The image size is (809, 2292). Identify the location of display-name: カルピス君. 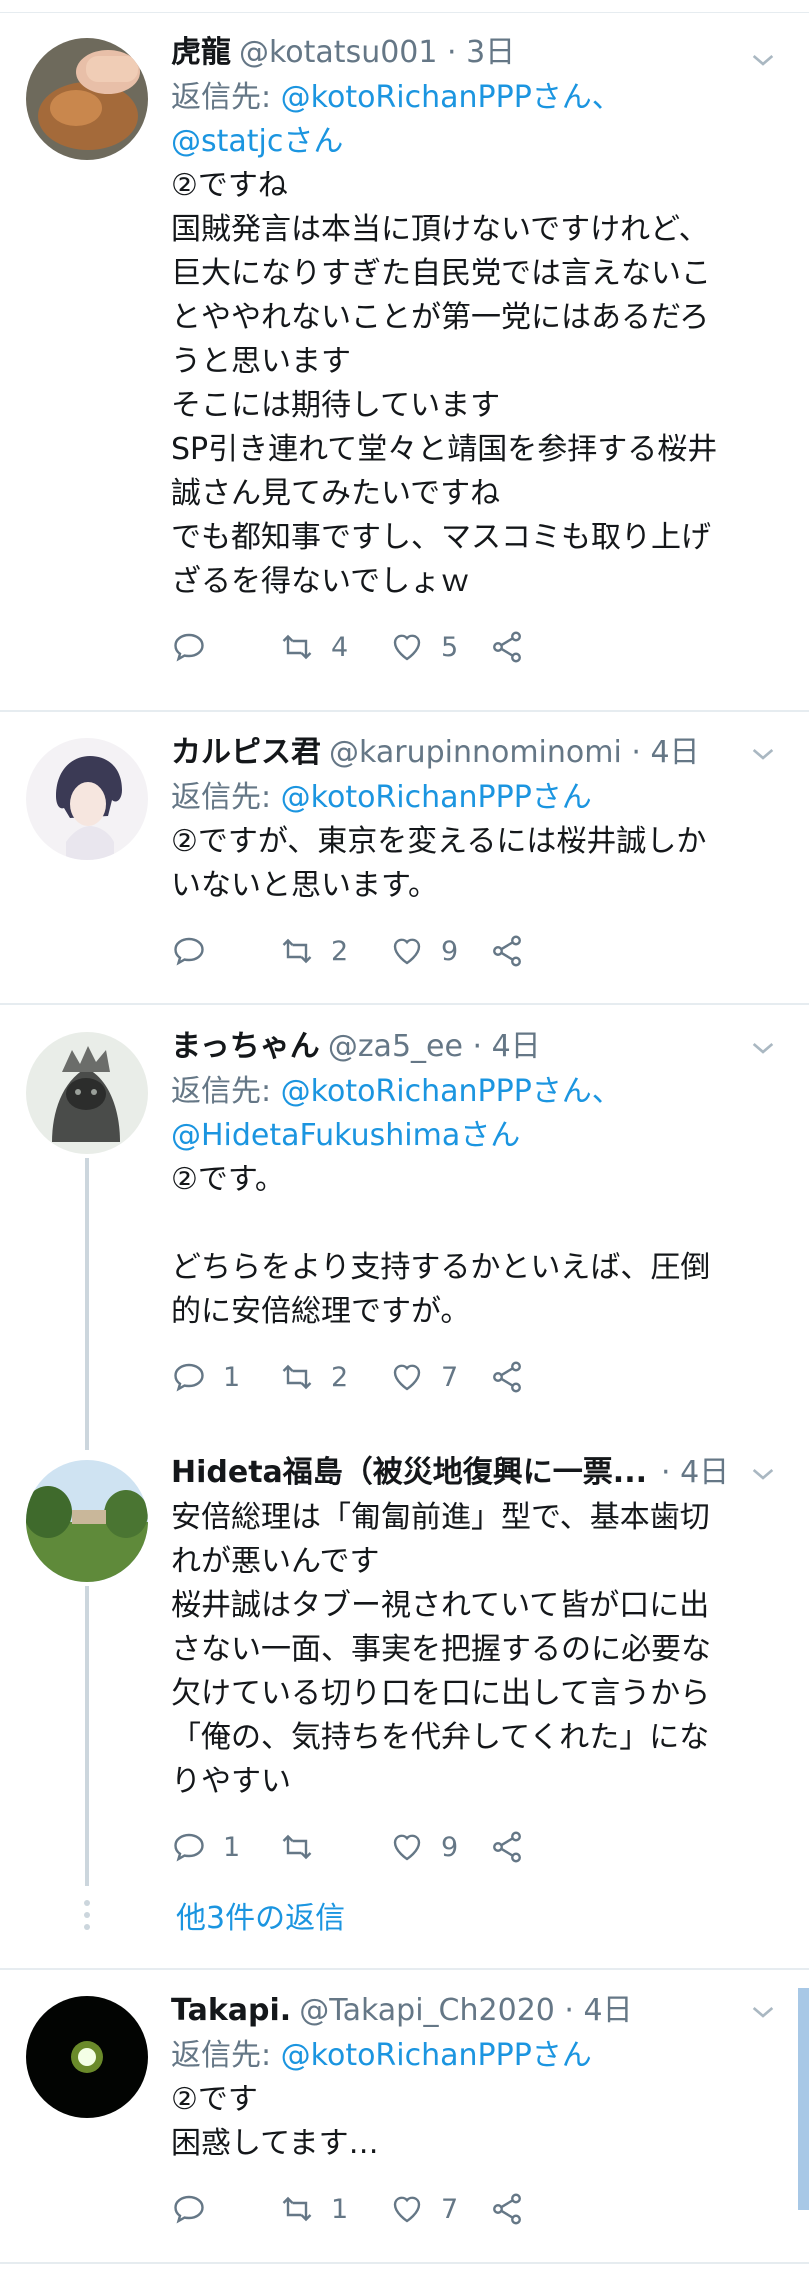
(246, 752).